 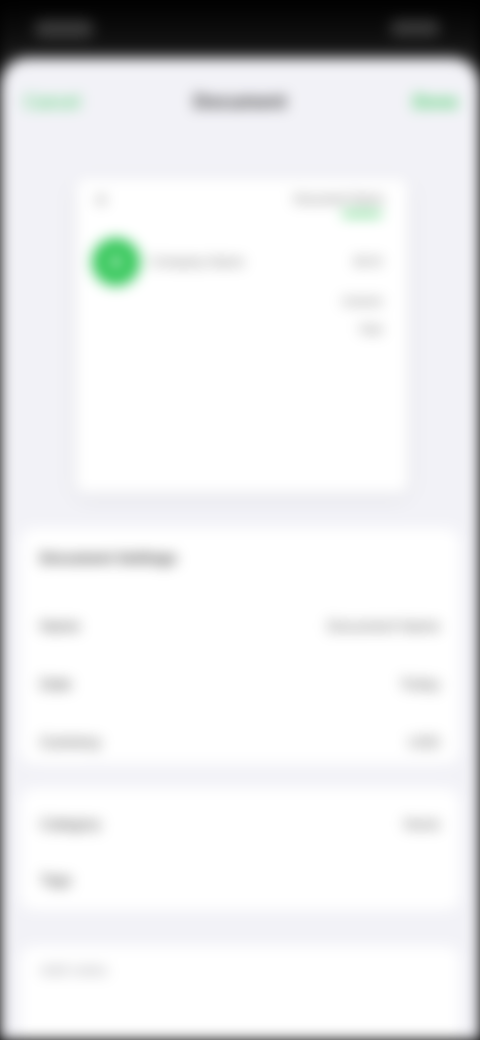 I want to click on row-value: Today, so click(x=419, y=684).